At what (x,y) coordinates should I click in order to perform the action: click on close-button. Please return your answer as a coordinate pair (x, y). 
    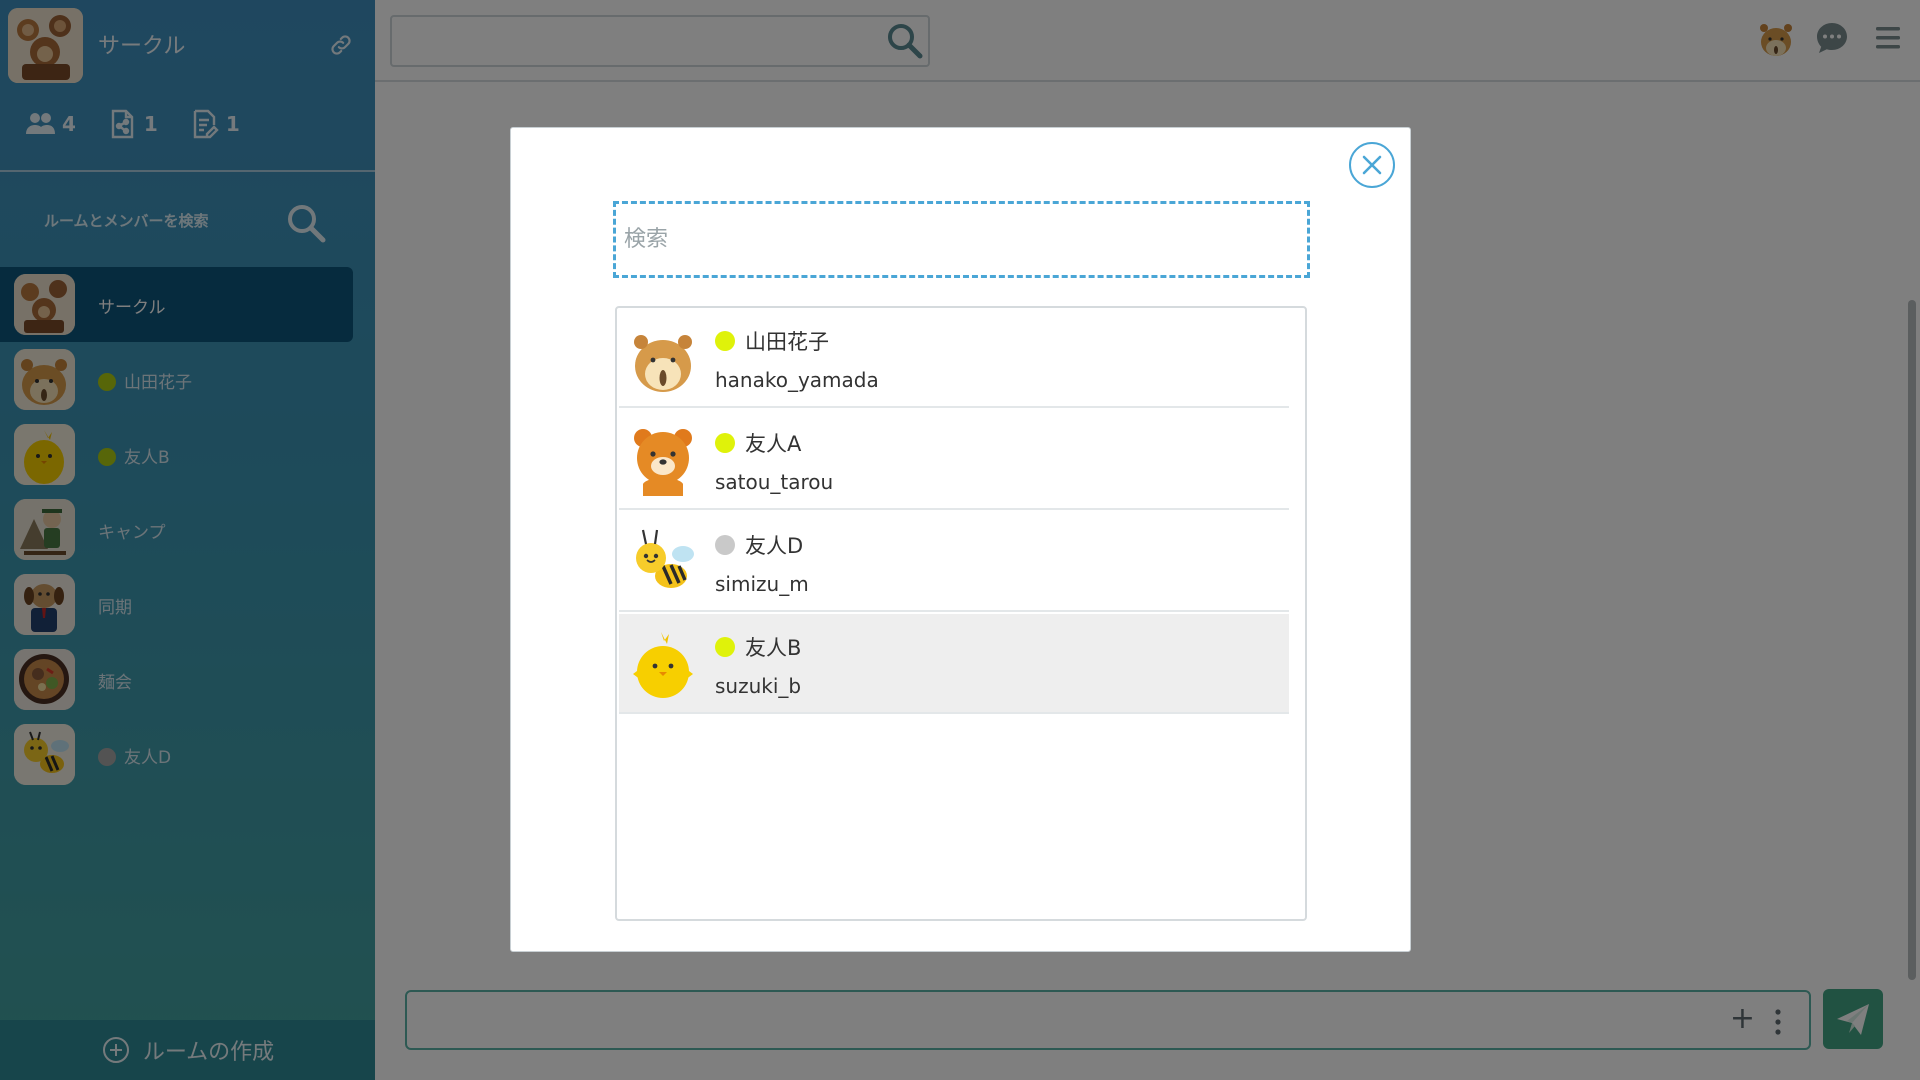
    Looking at the image, I should click on (1372, 165).